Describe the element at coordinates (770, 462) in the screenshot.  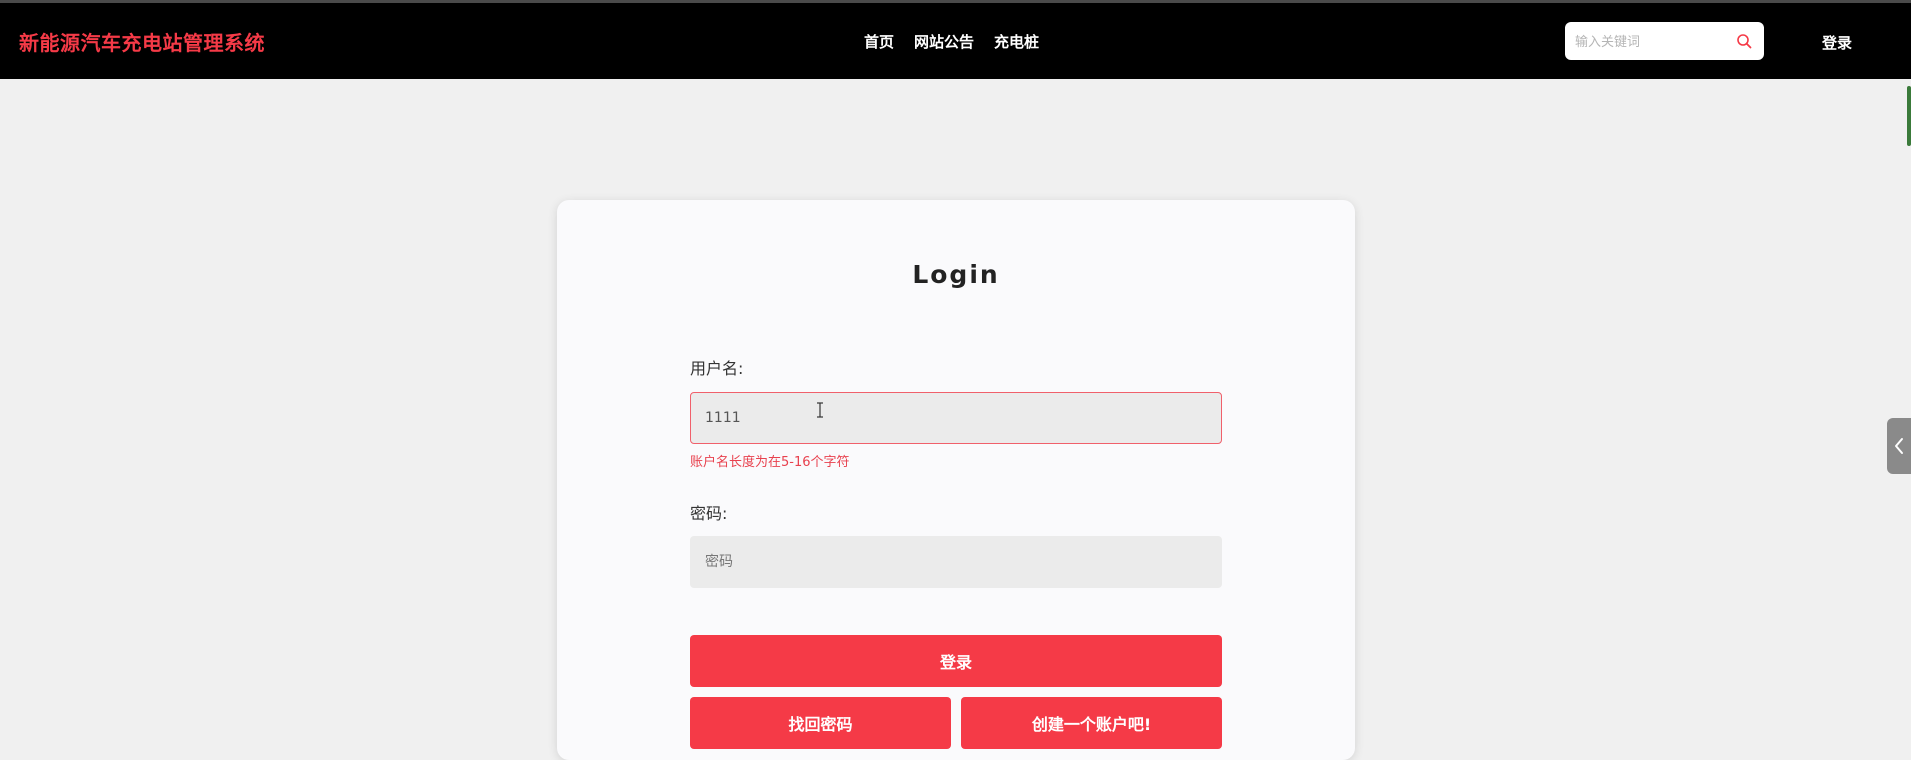
I see `username-error-message: 账户名长度为在5-16个字符` at that location.